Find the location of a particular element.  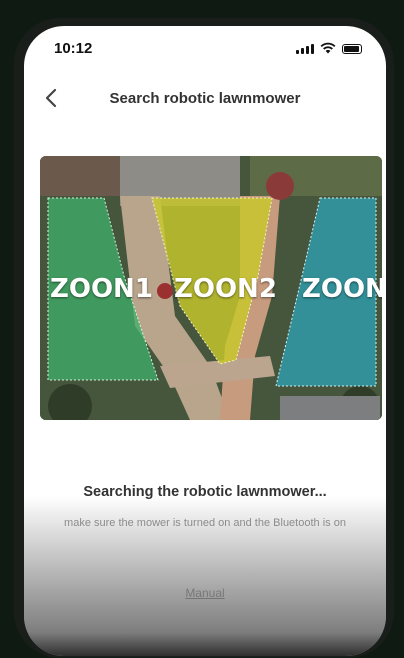

nav-bar: Search robotic lawnmower is located at coordinates (205, 98).